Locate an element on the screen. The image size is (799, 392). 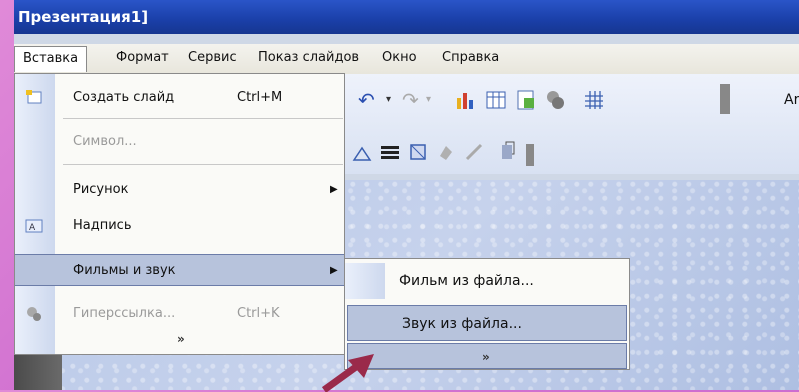
font-name-box: Ar is located at coordinates (791, 100).